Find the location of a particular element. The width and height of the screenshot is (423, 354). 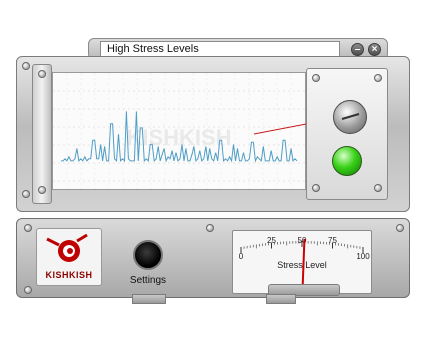

close-button: × is located at coordinates (374, 49).